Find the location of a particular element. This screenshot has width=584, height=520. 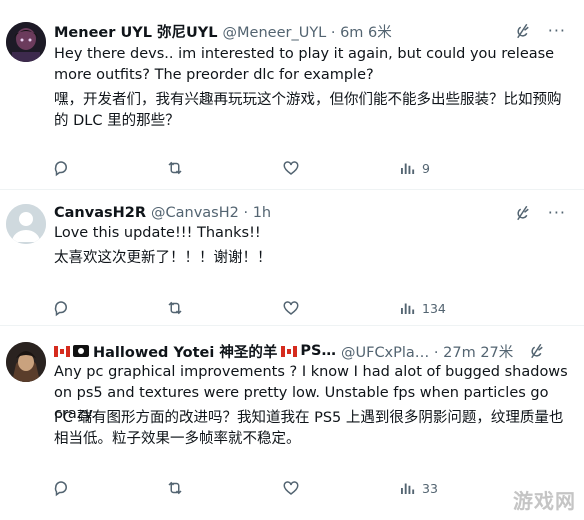

views-count: 134 is located at coordinates (434, 308).